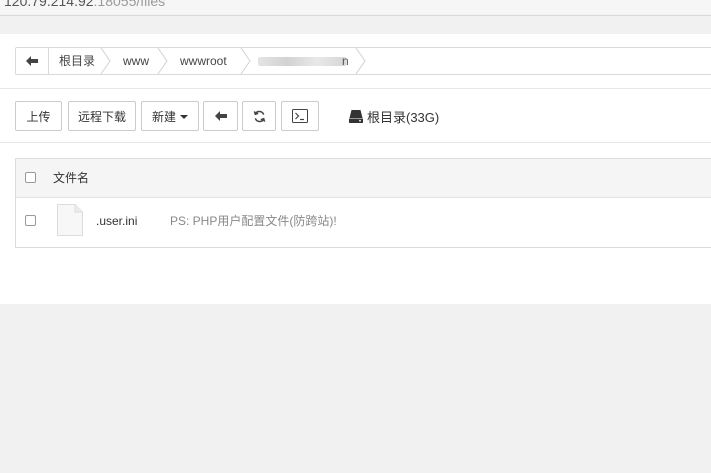 Image resolution: width=711 pixels, height=473 pixels. What do you see at coordinates (345, 61) in the screenshot?
I see `breadcrumb-item-tail: n` at bounding box center [345, 61].